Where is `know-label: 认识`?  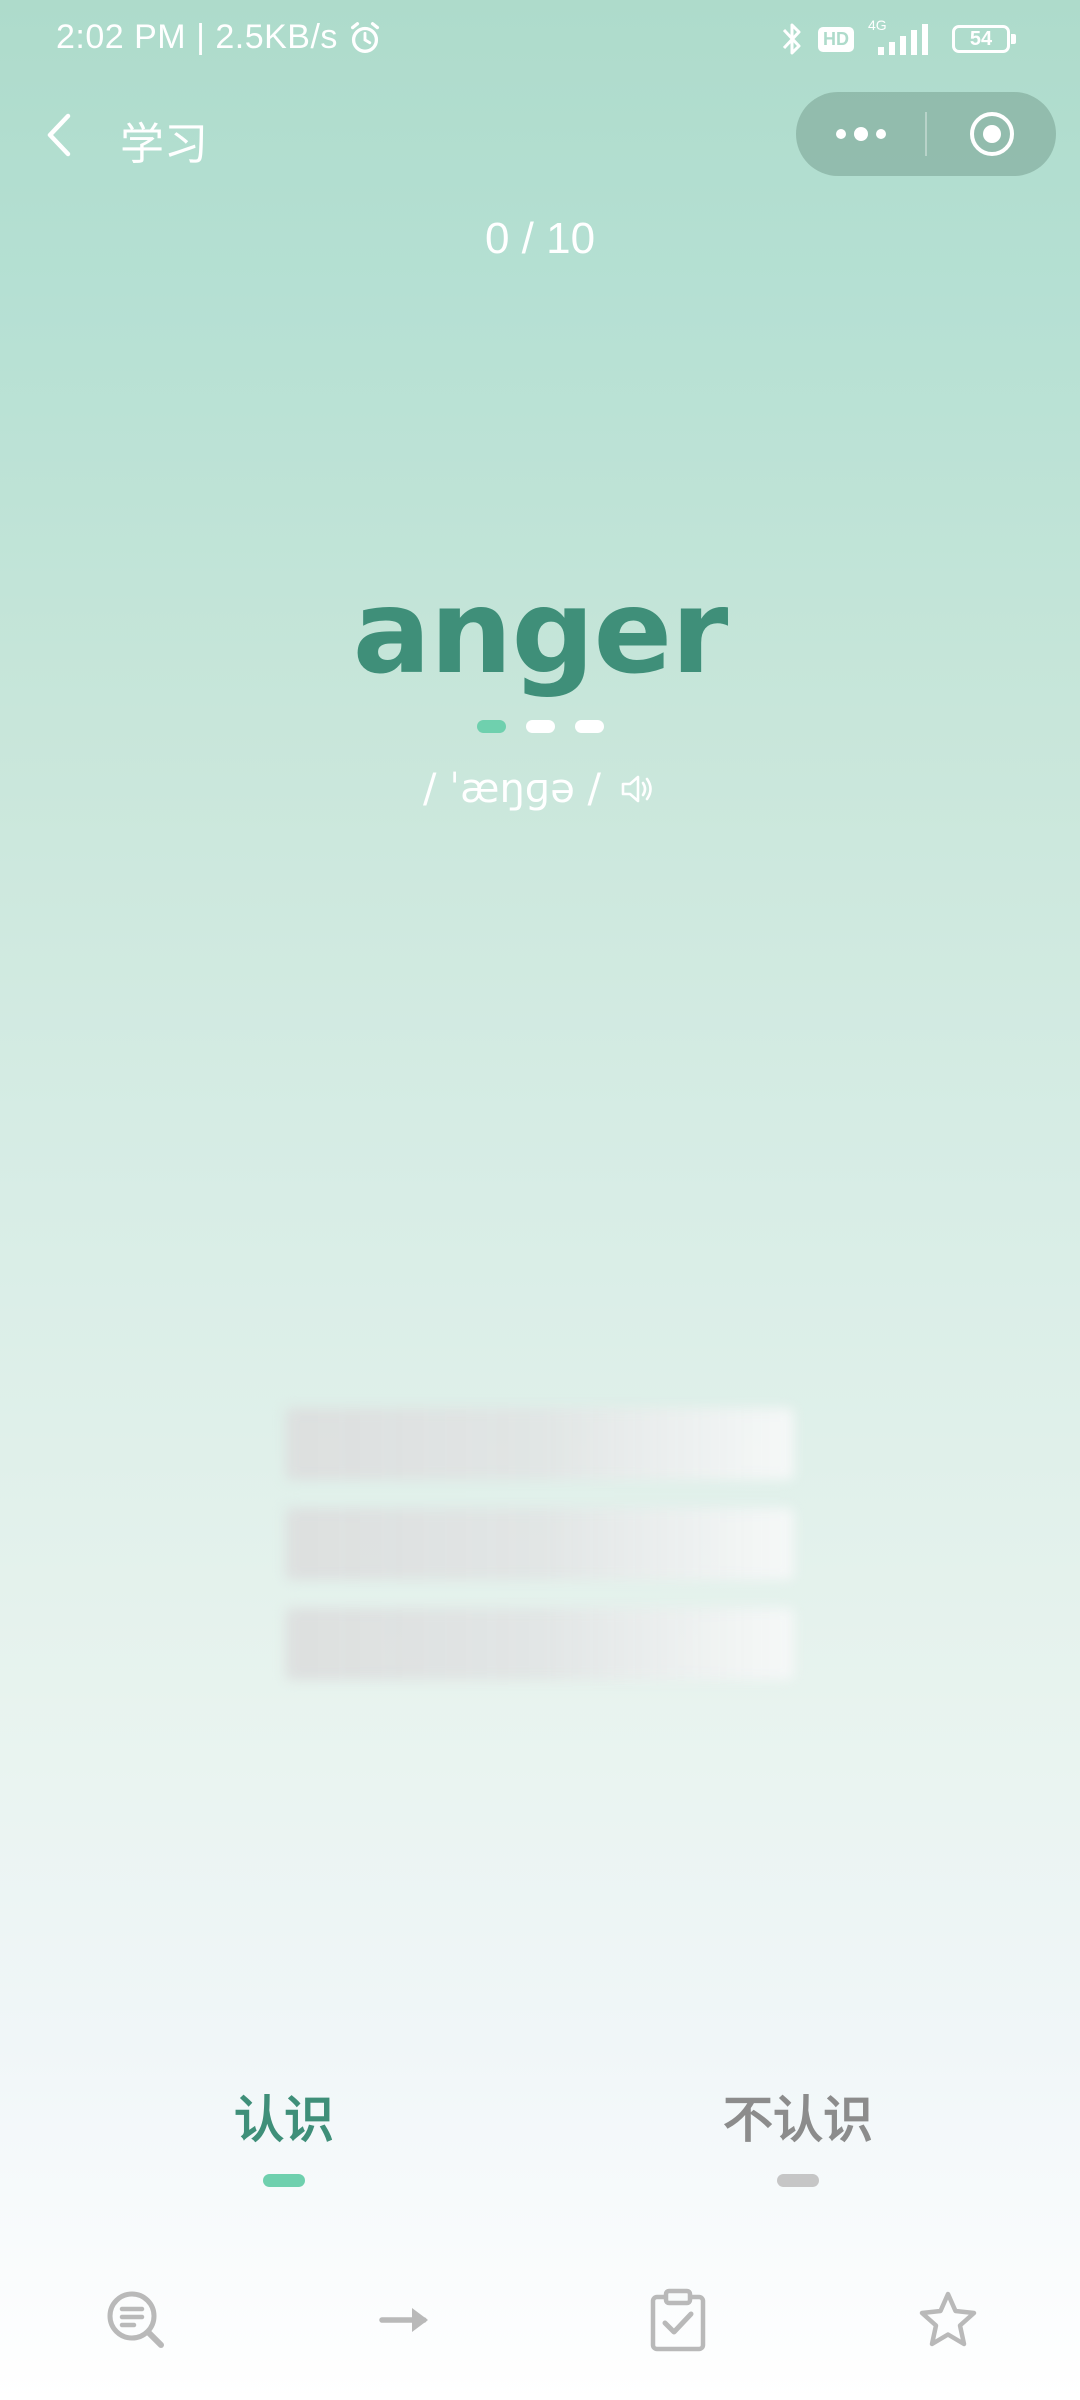 know-label: 认识 is located at coordinates (284, 2120).